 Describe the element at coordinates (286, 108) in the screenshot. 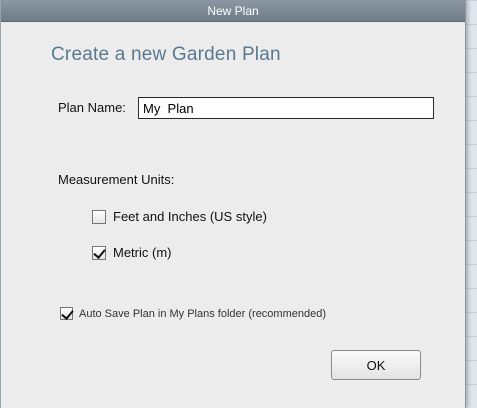

I see `plan-name-input` at that location.